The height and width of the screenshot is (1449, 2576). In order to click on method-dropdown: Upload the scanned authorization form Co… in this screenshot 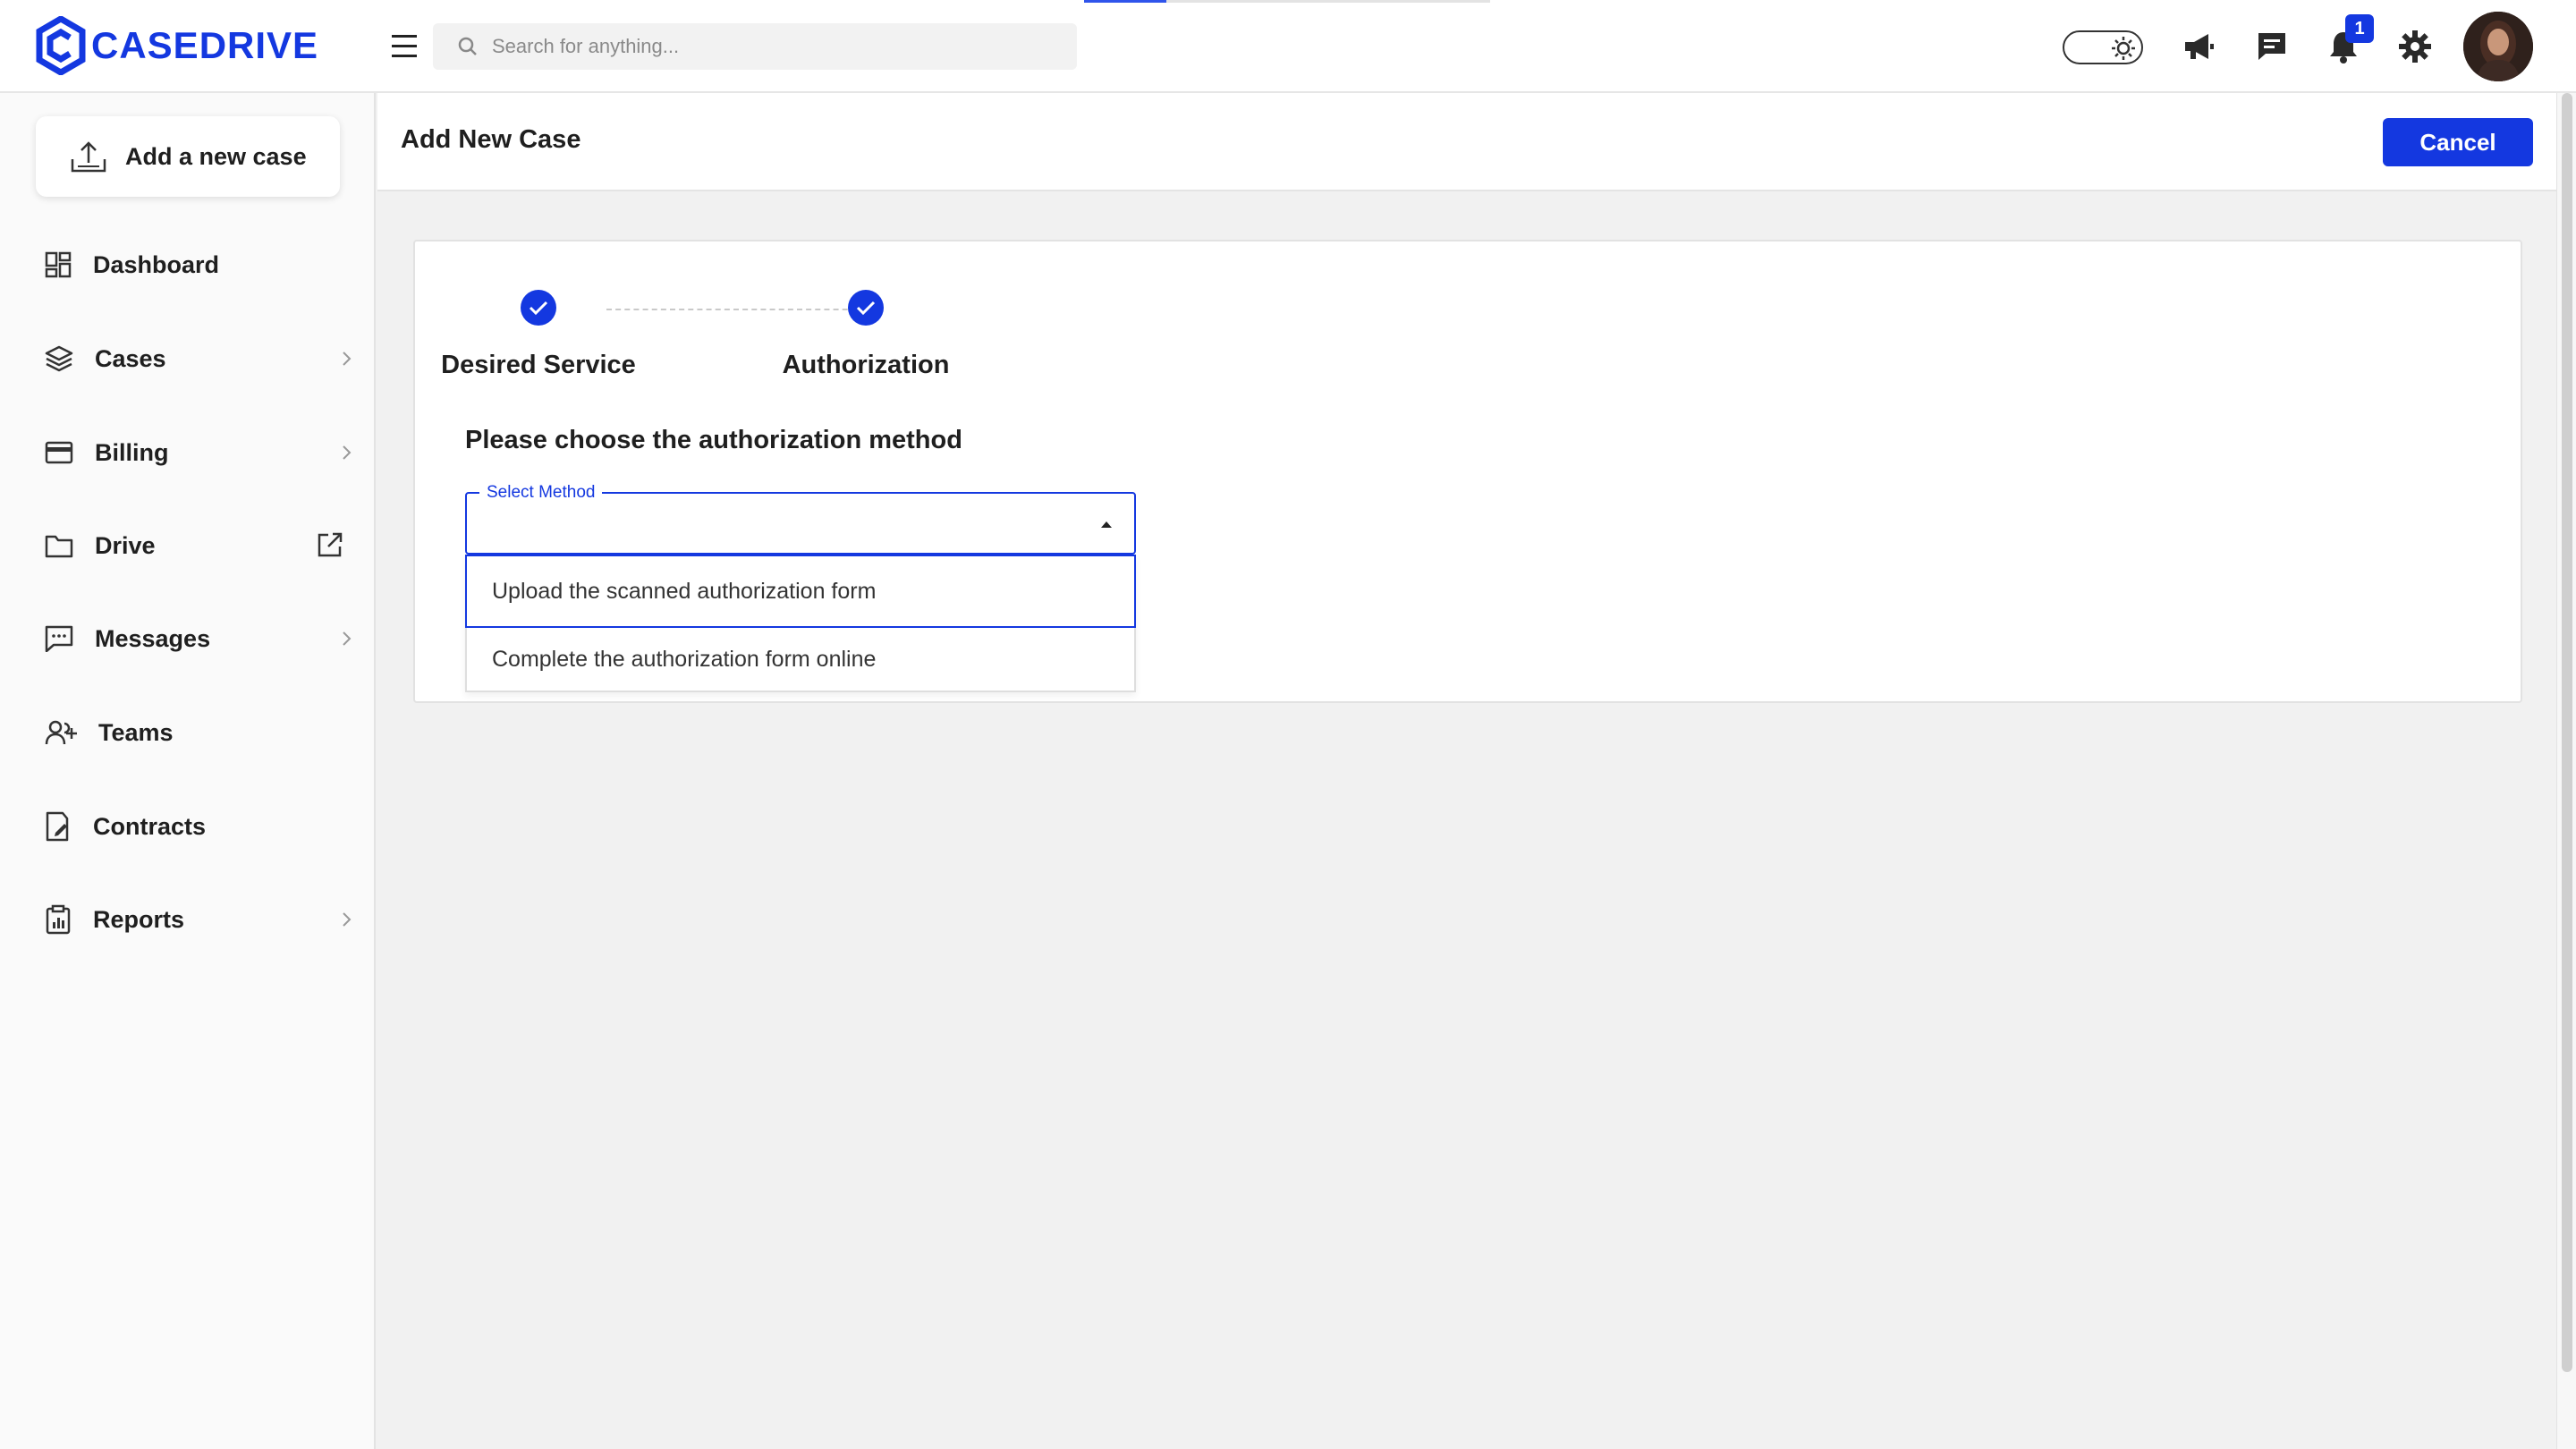, I will do `click(800, 623)`.